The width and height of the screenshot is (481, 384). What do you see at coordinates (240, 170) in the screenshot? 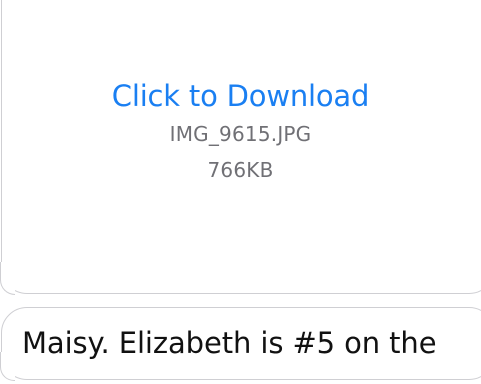
I see `attachment-file-size: 766KB` at bounding box center [240, 170].